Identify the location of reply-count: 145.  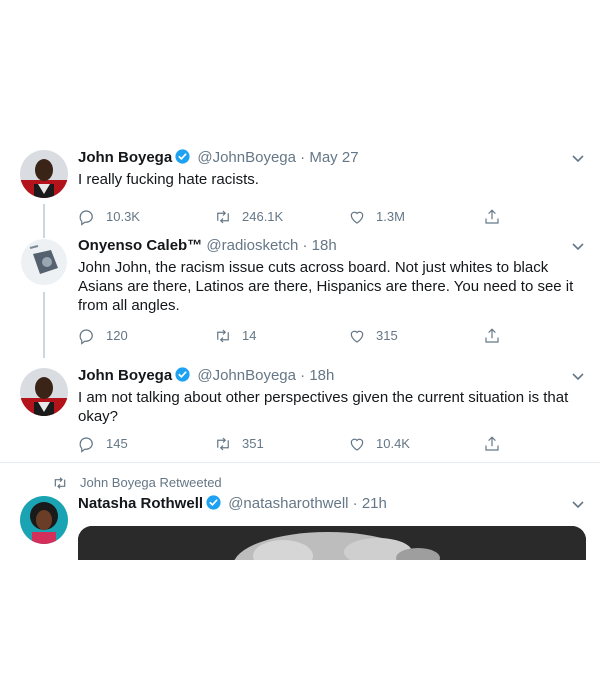
(117, 443).